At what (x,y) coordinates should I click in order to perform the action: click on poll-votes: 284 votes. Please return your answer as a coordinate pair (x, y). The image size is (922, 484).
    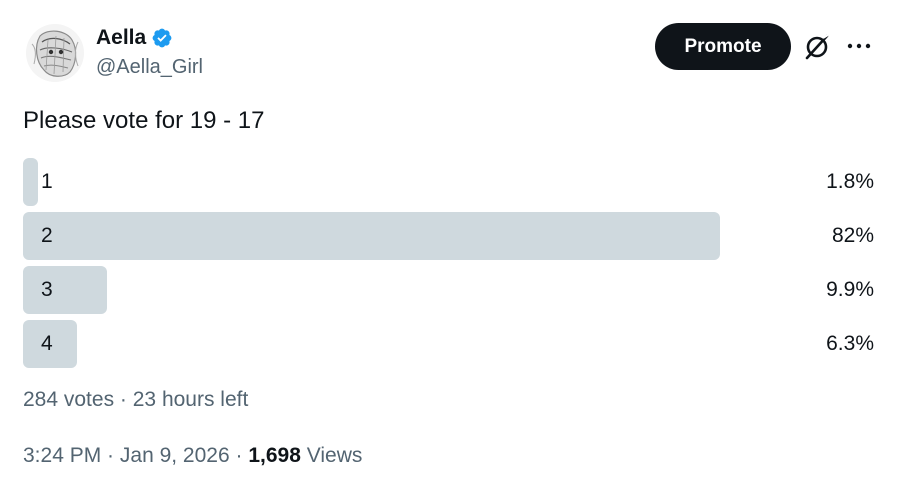
    Looking at the image, I should click on (69, 399).